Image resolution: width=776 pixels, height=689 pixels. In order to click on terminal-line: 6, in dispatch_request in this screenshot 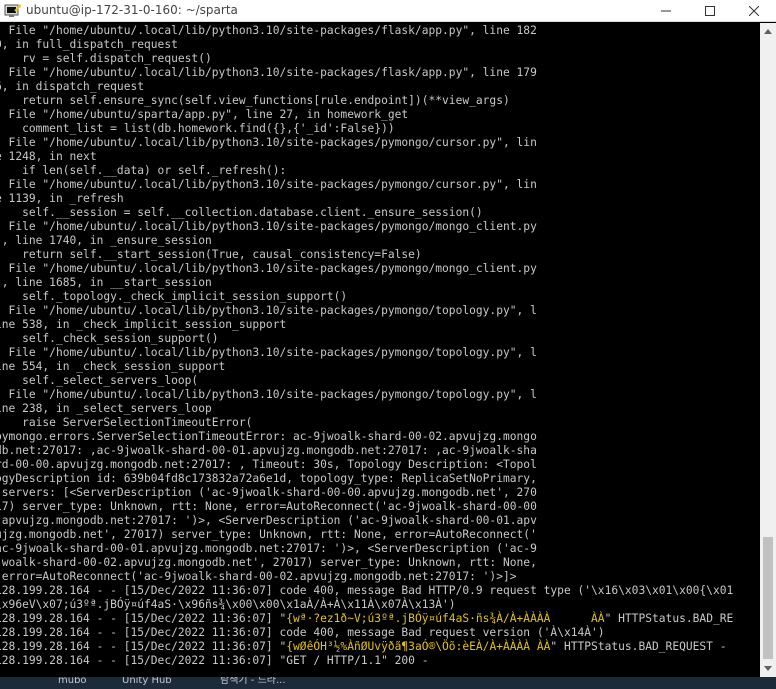, I will do `click(380, 87)`.